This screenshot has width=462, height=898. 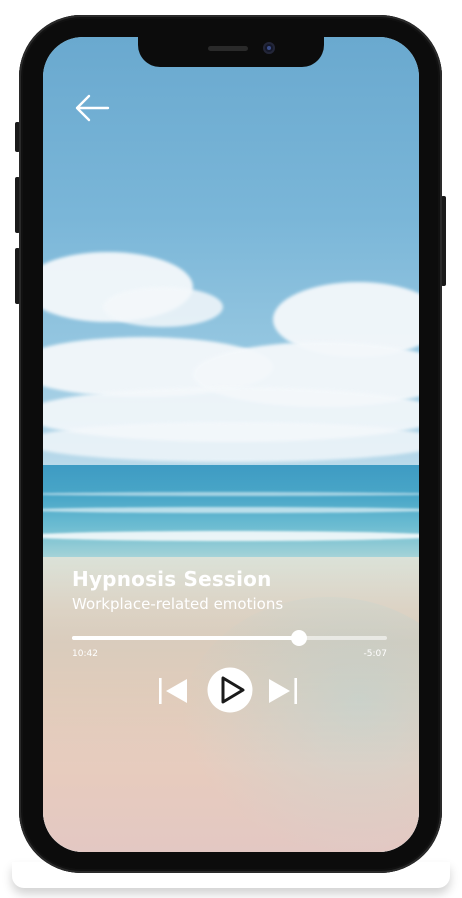 I want to click on arrow-left-icon, so click(x=92, y=108).